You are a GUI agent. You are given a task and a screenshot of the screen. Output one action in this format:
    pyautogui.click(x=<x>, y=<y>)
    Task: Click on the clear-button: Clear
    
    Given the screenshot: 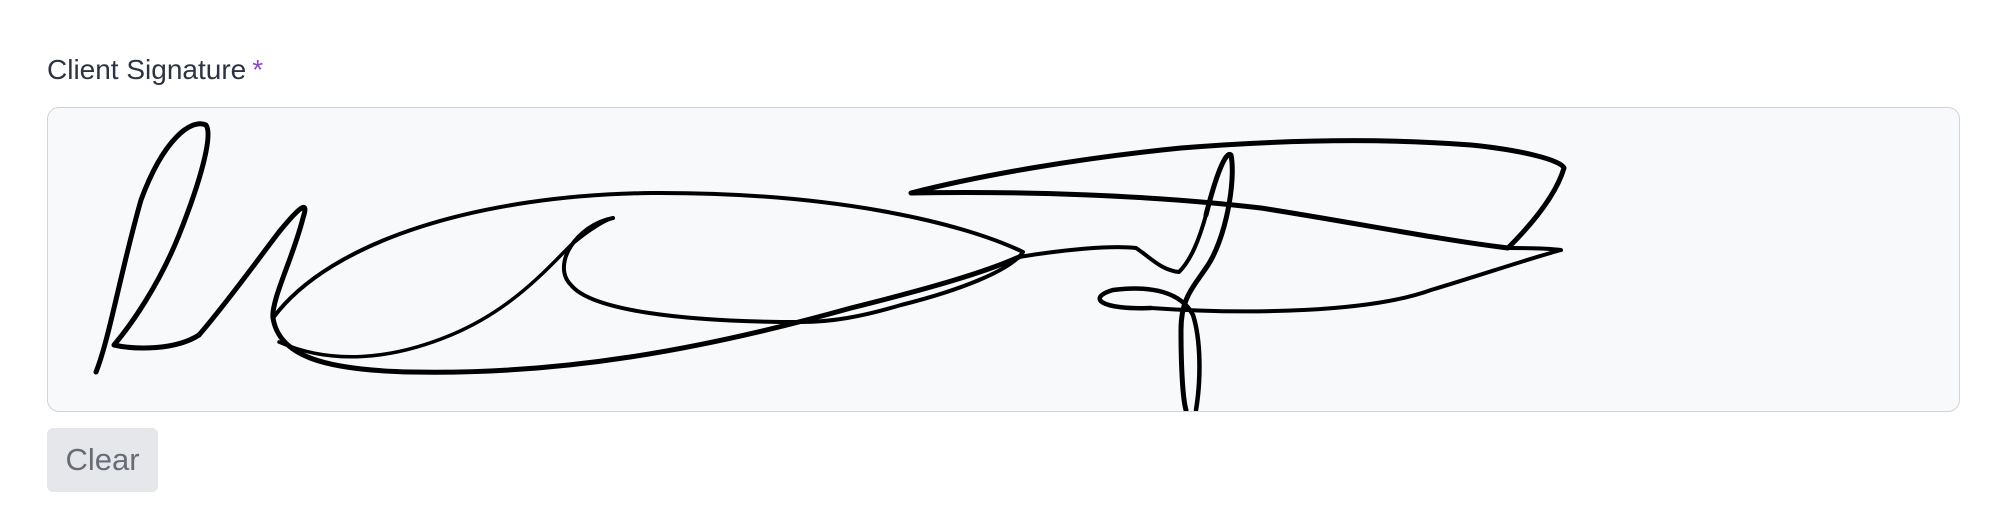 What is the action you would take?
    pyautogui.click(x=102, y=460)
    